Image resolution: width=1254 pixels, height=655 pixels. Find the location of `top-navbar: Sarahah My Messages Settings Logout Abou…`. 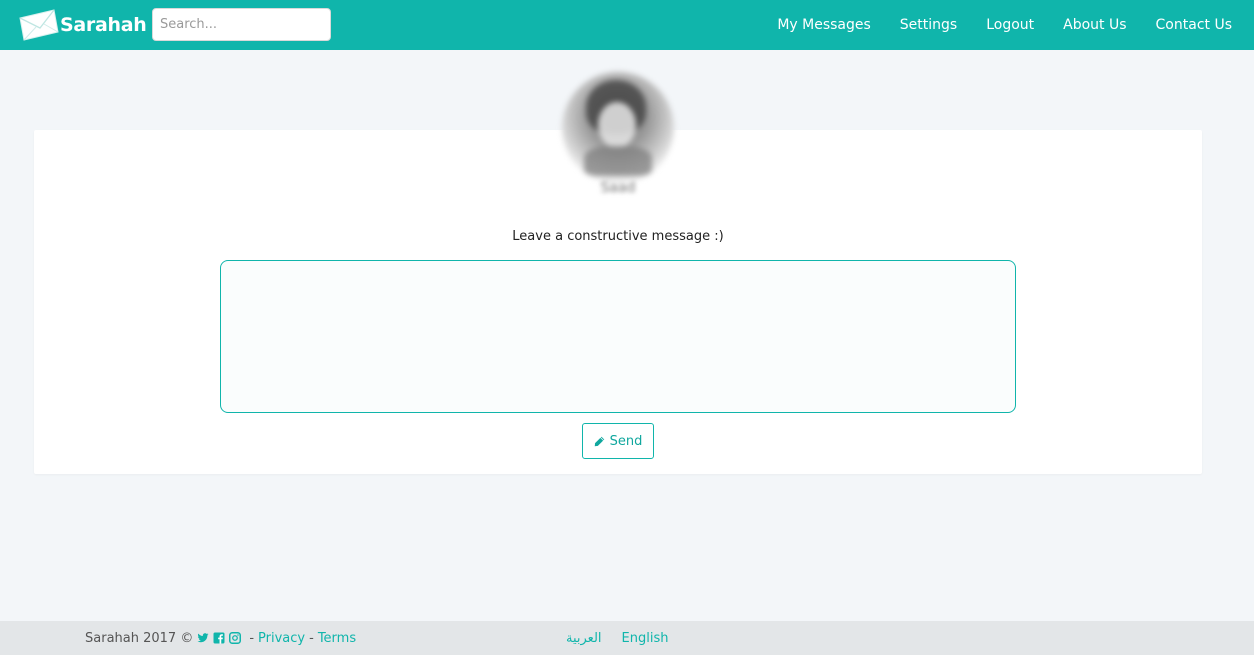

top-navbar: Sarahah My Messages Settings Logout Abou… is located at coordinates (627, 25).